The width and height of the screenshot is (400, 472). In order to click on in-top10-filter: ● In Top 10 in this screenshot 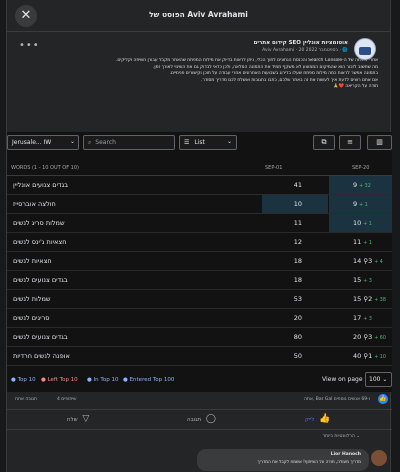, I will do `click(102, 380)`.